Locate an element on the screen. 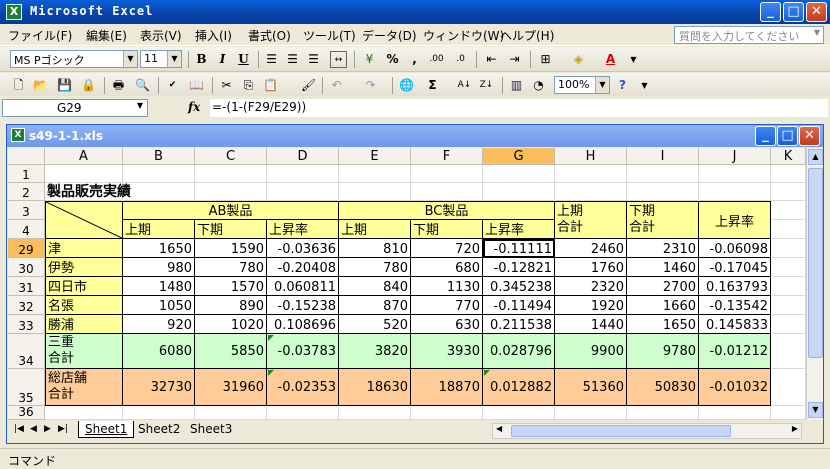 The image size is (830, 469). mie-total-value-cell: -0.03783 is located at coordinates (303, 351).